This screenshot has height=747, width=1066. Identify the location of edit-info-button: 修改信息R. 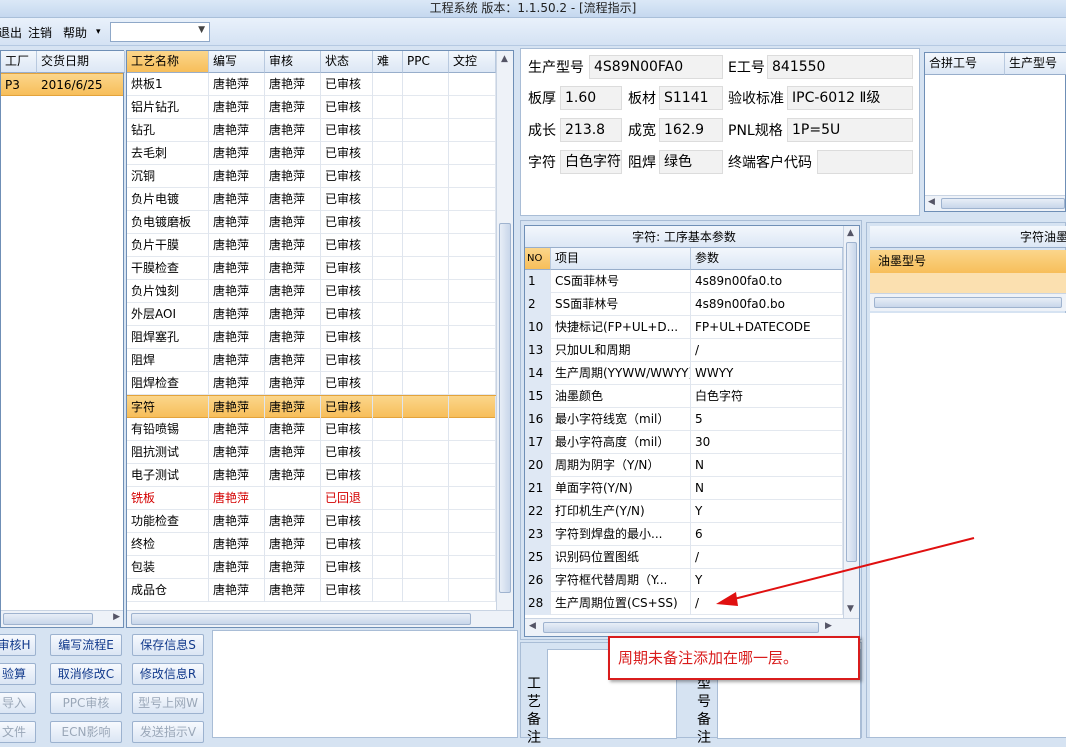
(168, 674).